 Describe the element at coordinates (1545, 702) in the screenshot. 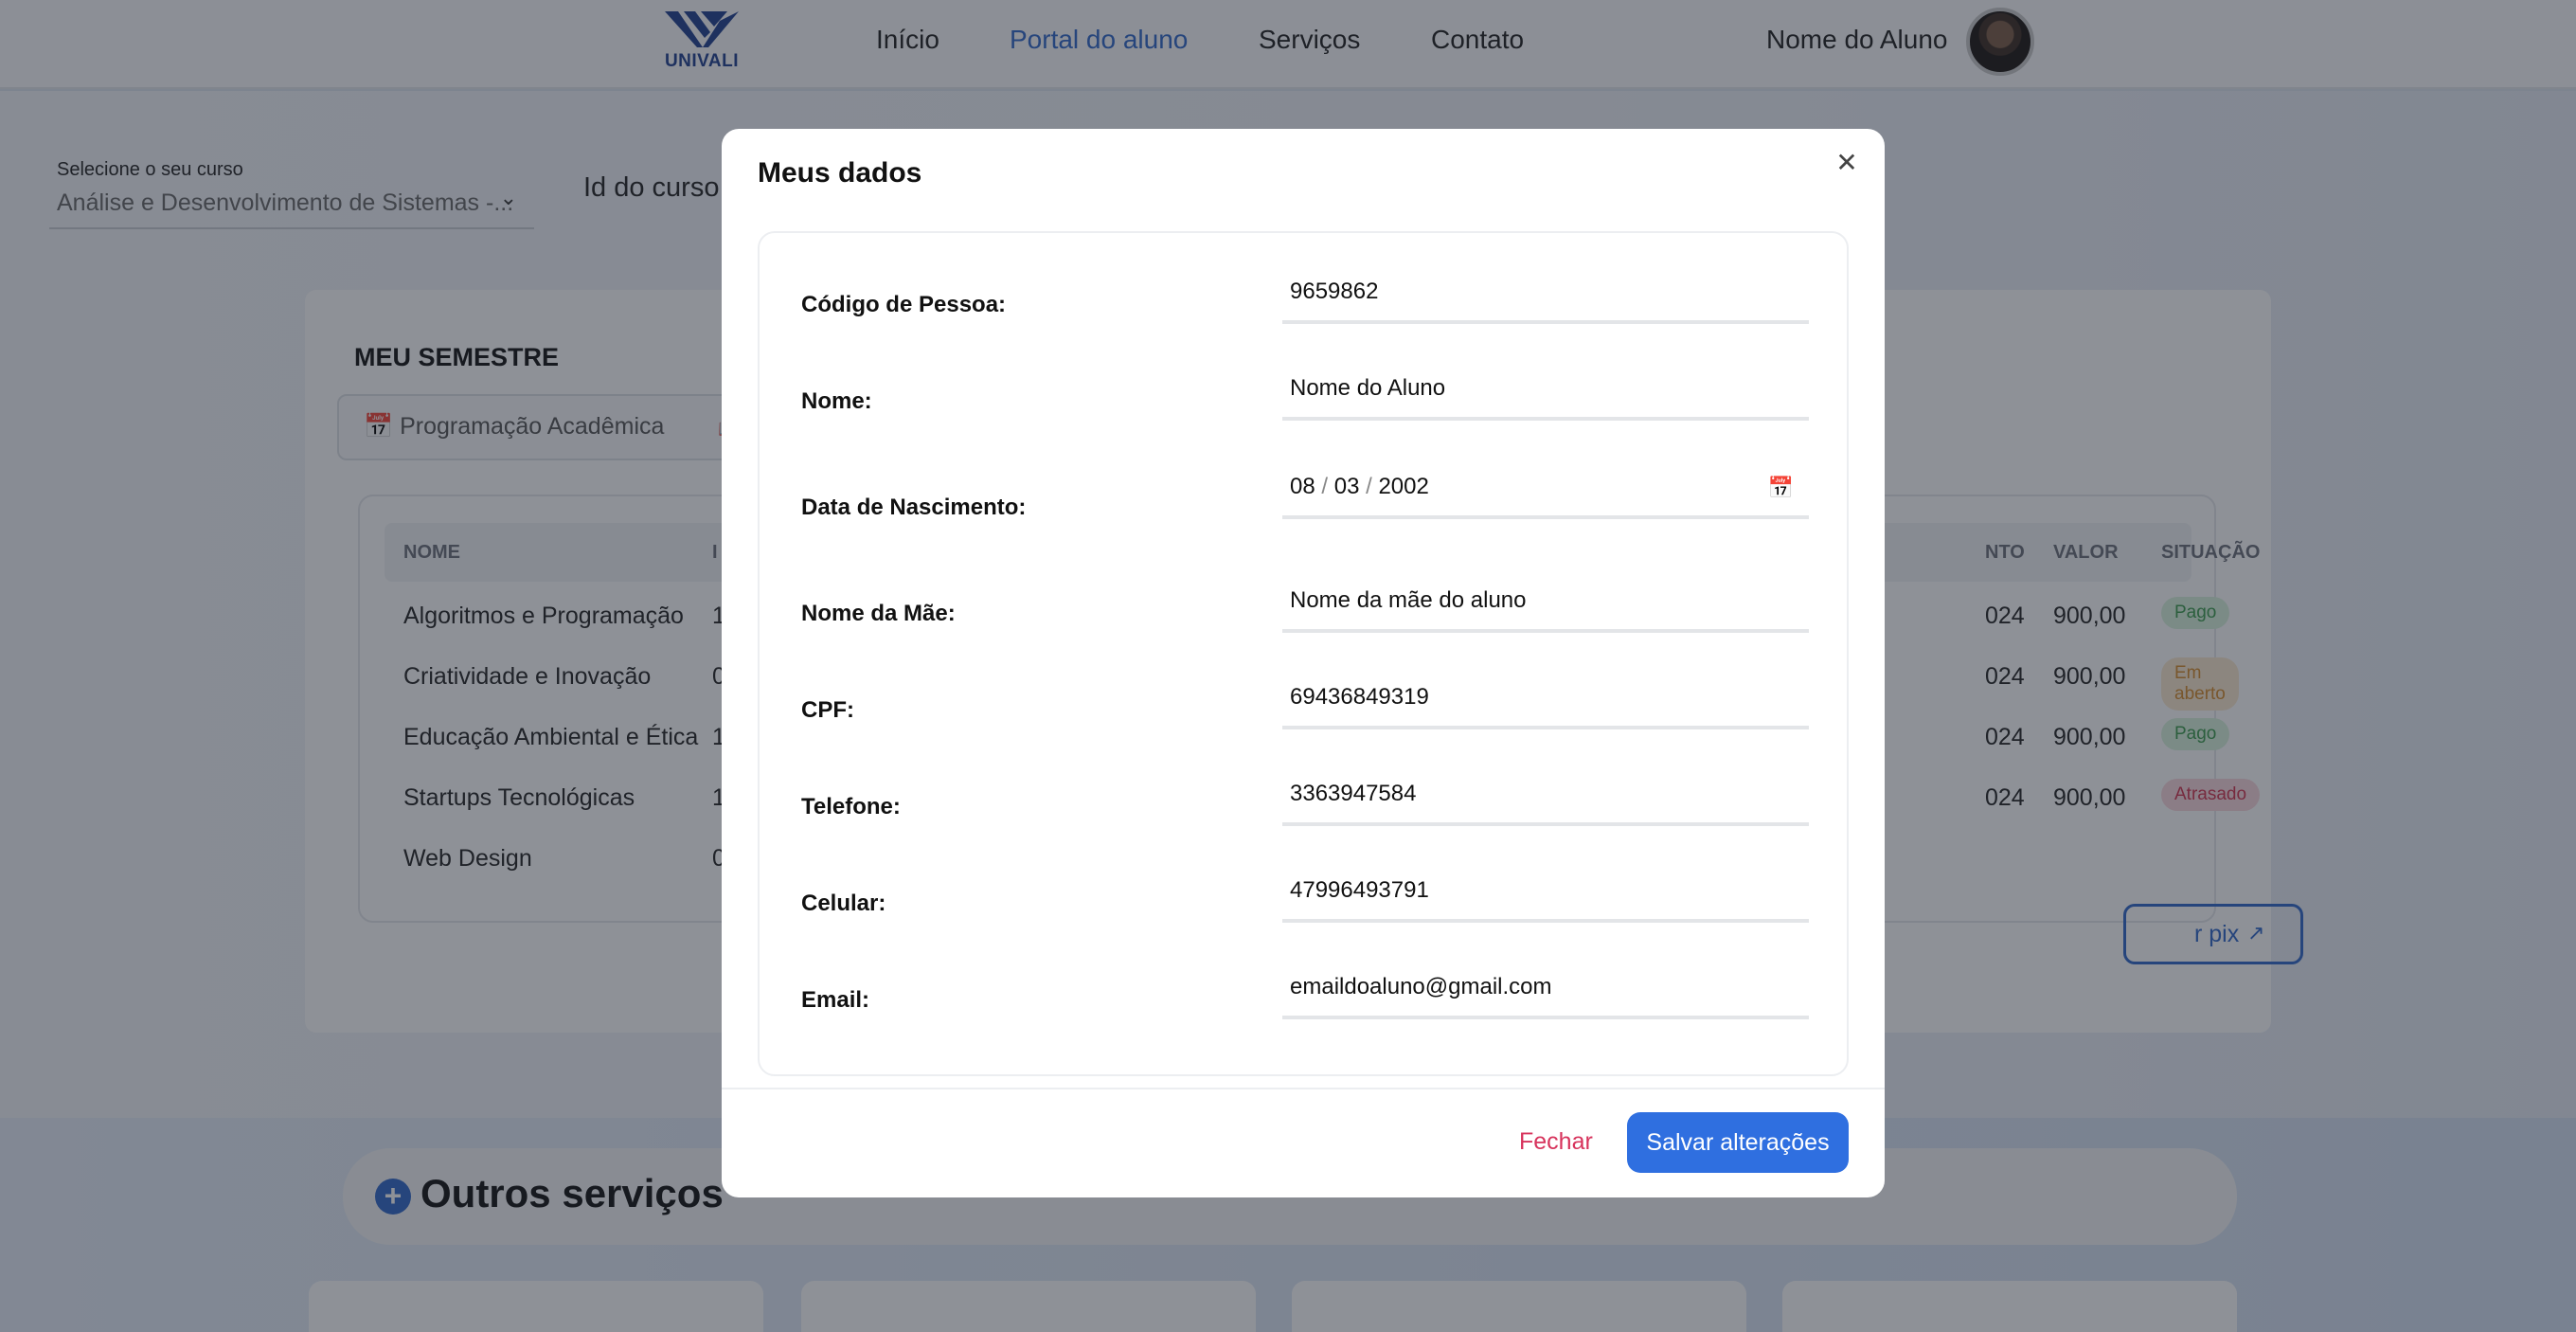

I see `cpf-field: 69436849319` at that location.